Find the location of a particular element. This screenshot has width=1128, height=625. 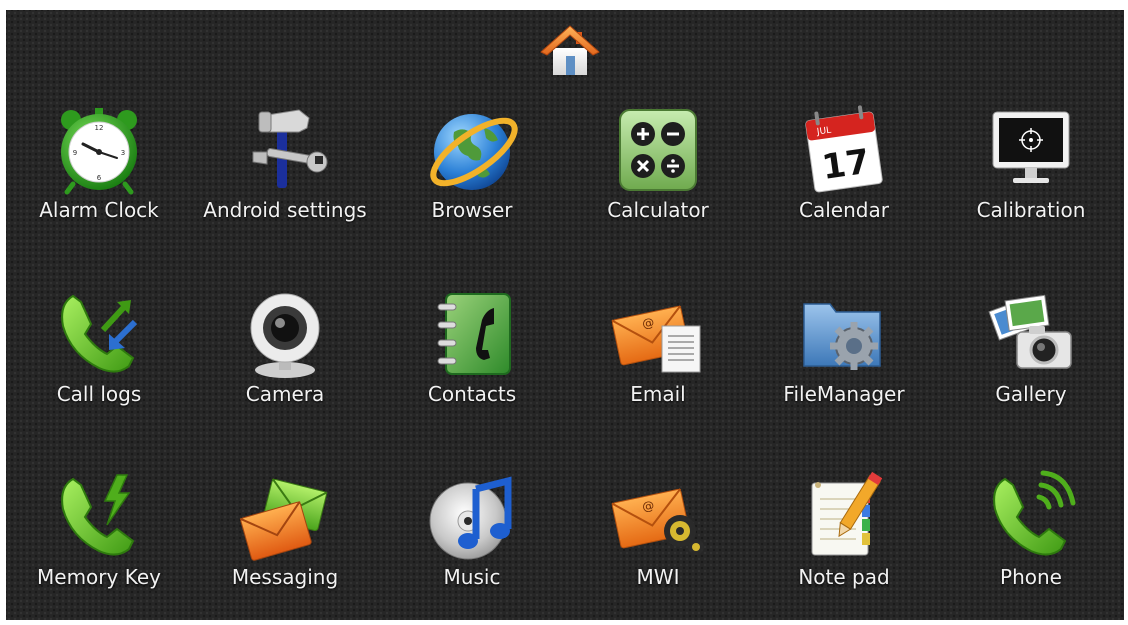

app-label: FileManager is located at coordinates (844, 394).